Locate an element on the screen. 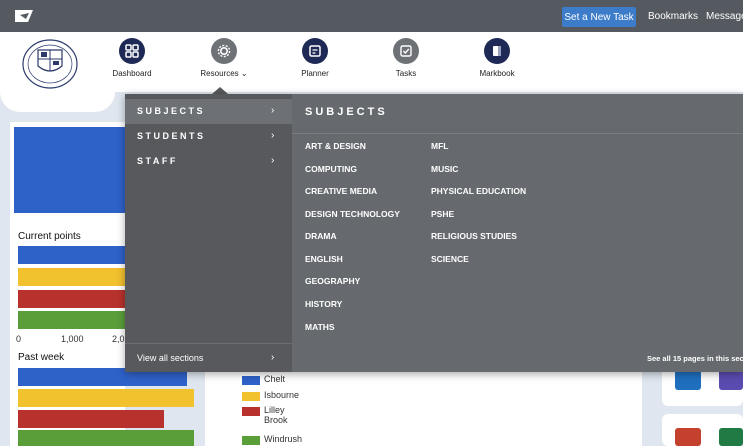 This screenshot has width=743, height=446. see-all-pages-link: See all 15 pages in this sec is located at coordinates (695, 358).